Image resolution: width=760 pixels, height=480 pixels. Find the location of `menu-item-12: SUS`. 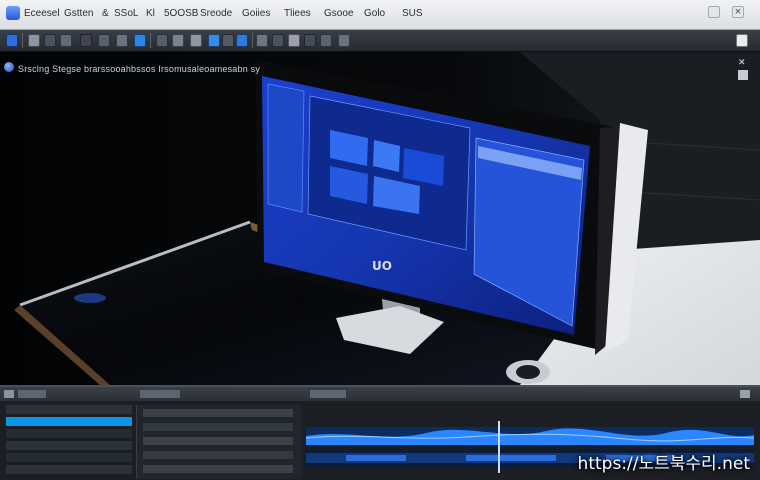

menu-item-12: SUS is located at coordinates (412, 13).